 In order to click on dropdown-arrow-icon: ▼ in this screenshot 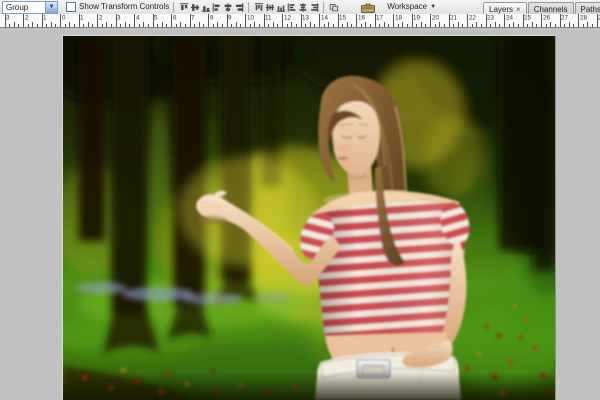, I will do `click(51, 7)`.